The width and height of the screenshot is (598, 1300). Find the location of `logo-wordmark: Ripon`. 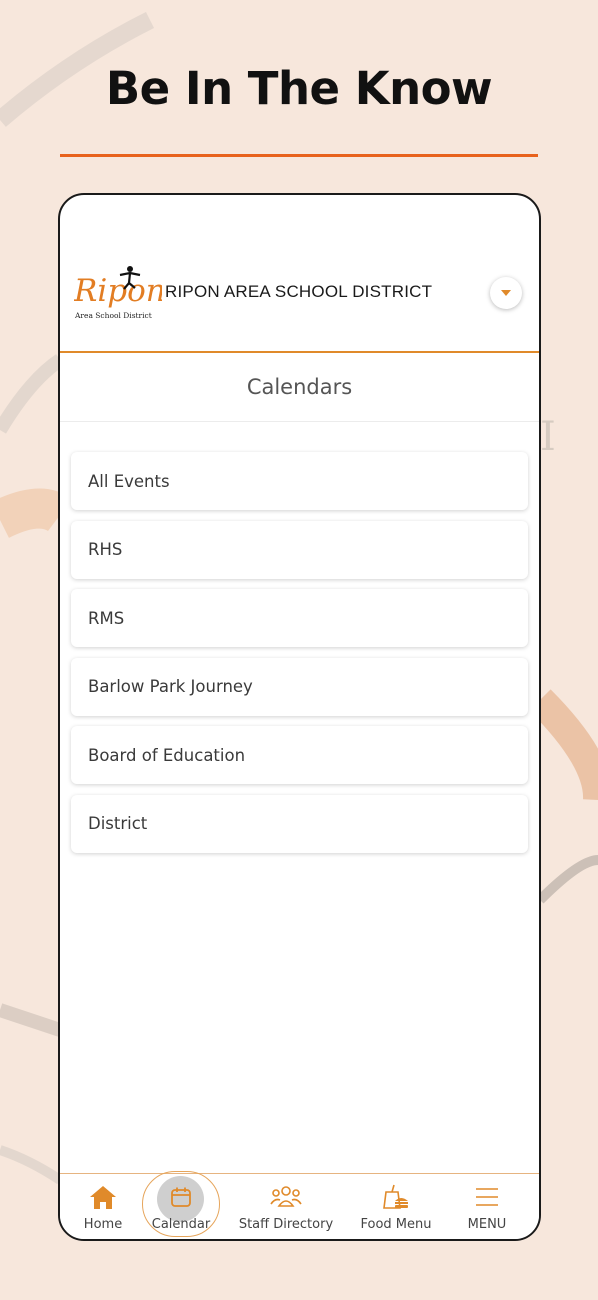

logo-wordmark: Ripon is located at coordinates (118, 291).